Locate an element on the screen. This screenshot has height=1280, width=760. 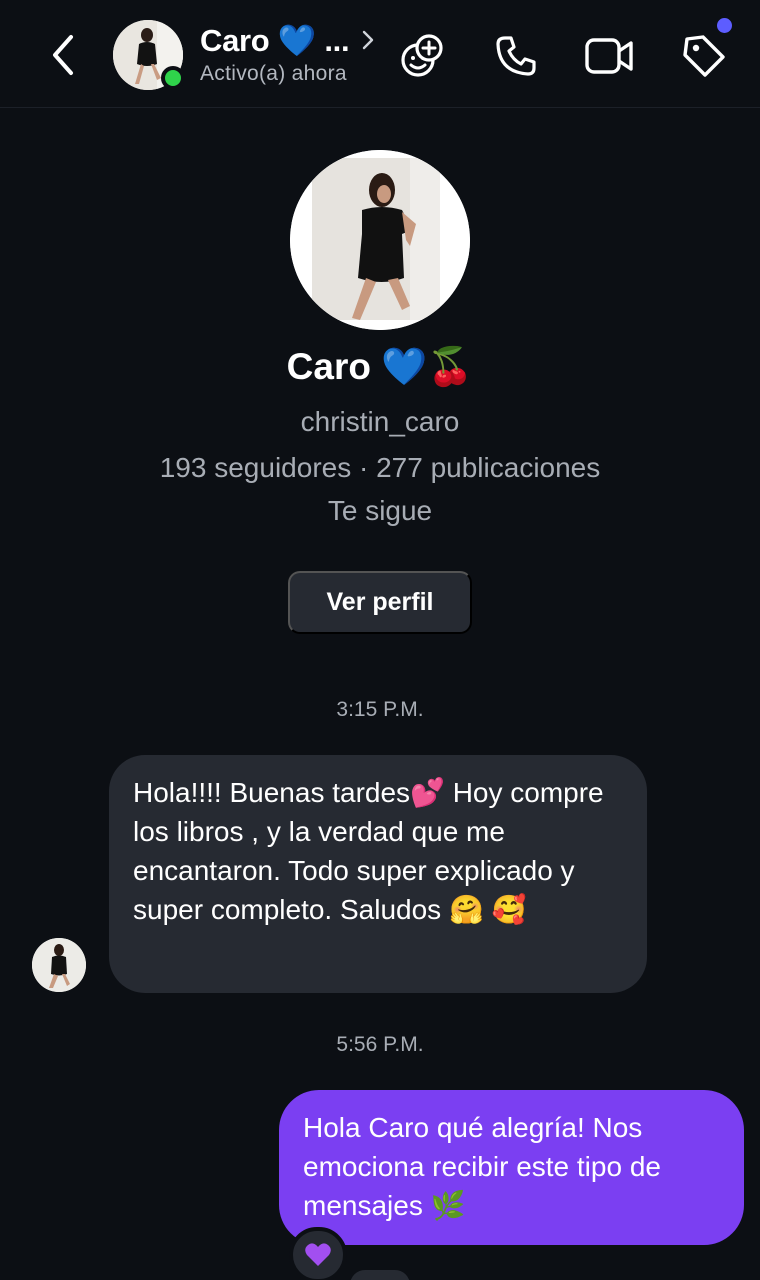
sender-avatar is located at coordinates (59, 965).